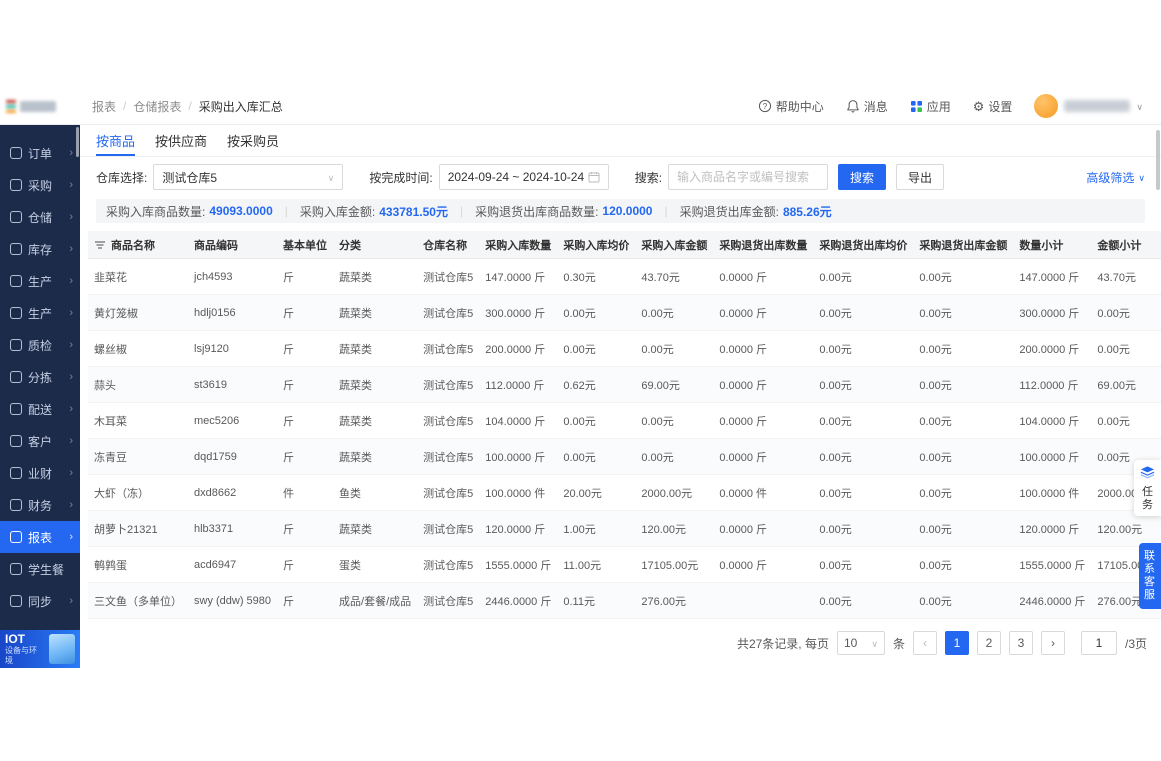 This screenshot has height=761, width=1161. Describe the element at coordinates (248, 177) in the screenshot. I see `warehouse-select: 测试仓库5` at that location.